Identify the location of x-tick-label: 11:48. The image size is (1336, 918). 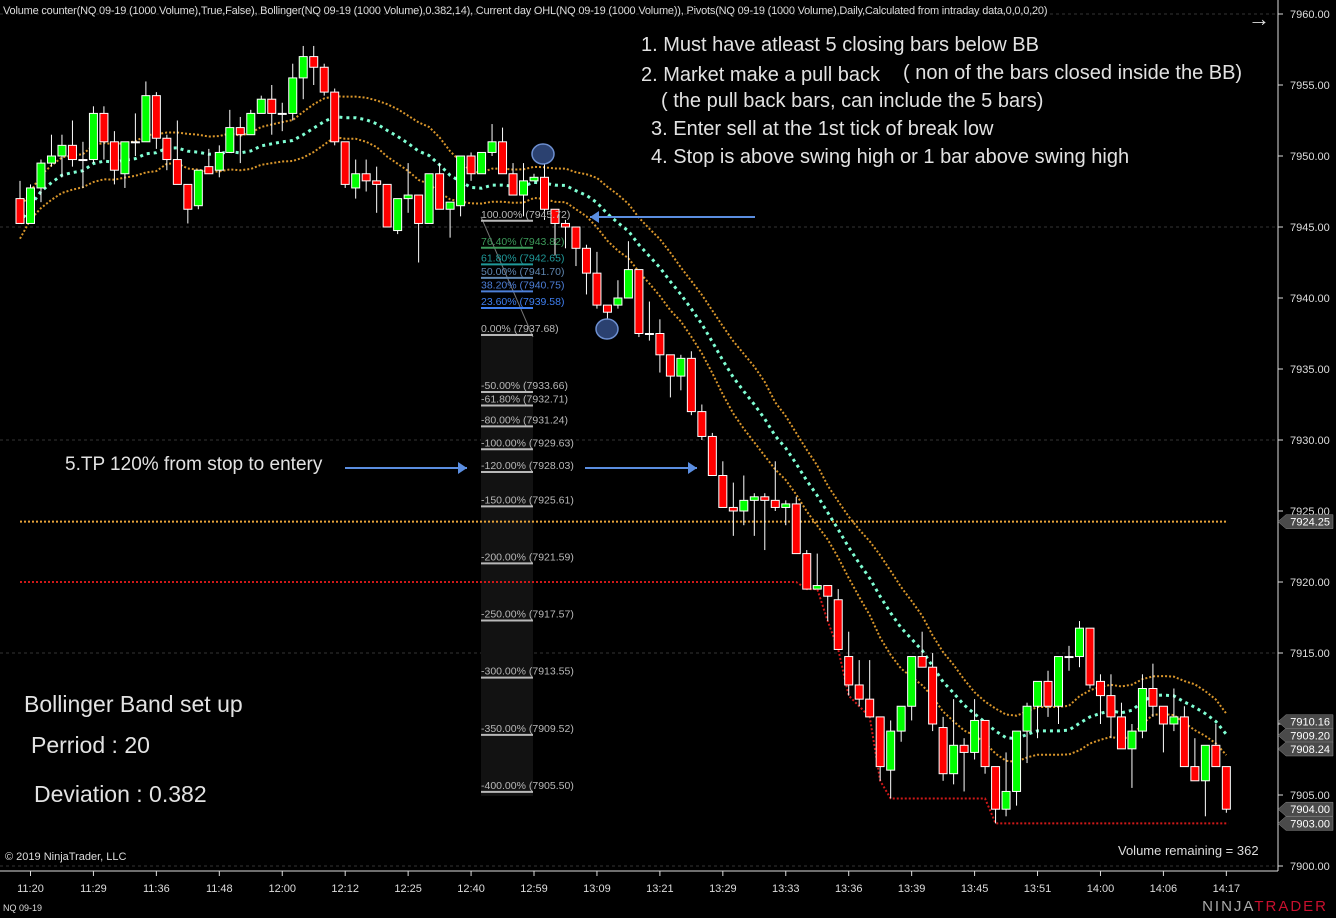
(219, 889).